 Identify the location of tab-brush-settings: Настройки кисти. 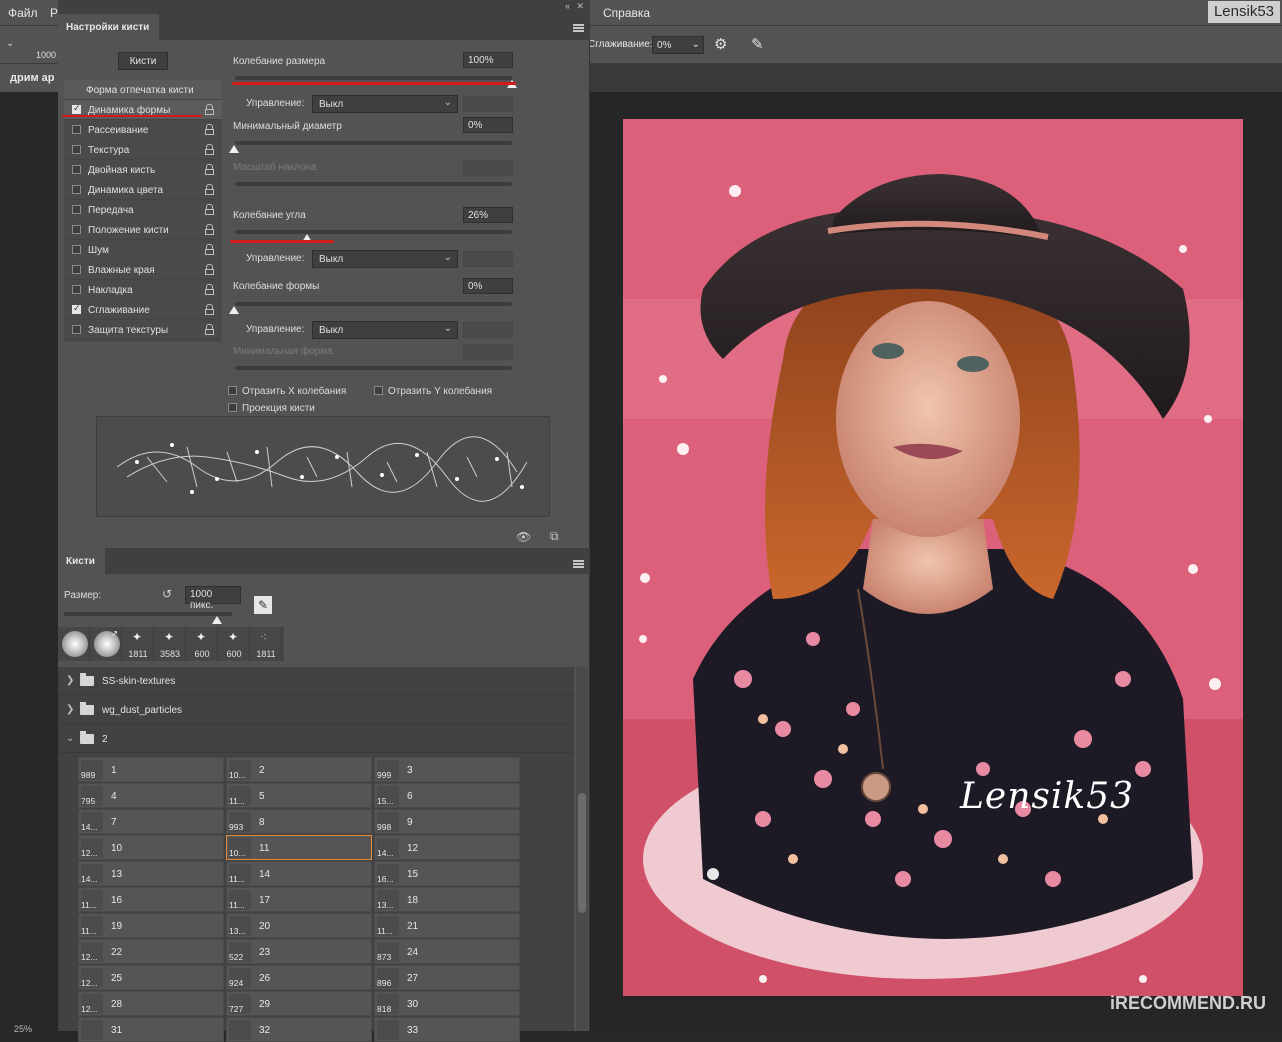
(109, 27).